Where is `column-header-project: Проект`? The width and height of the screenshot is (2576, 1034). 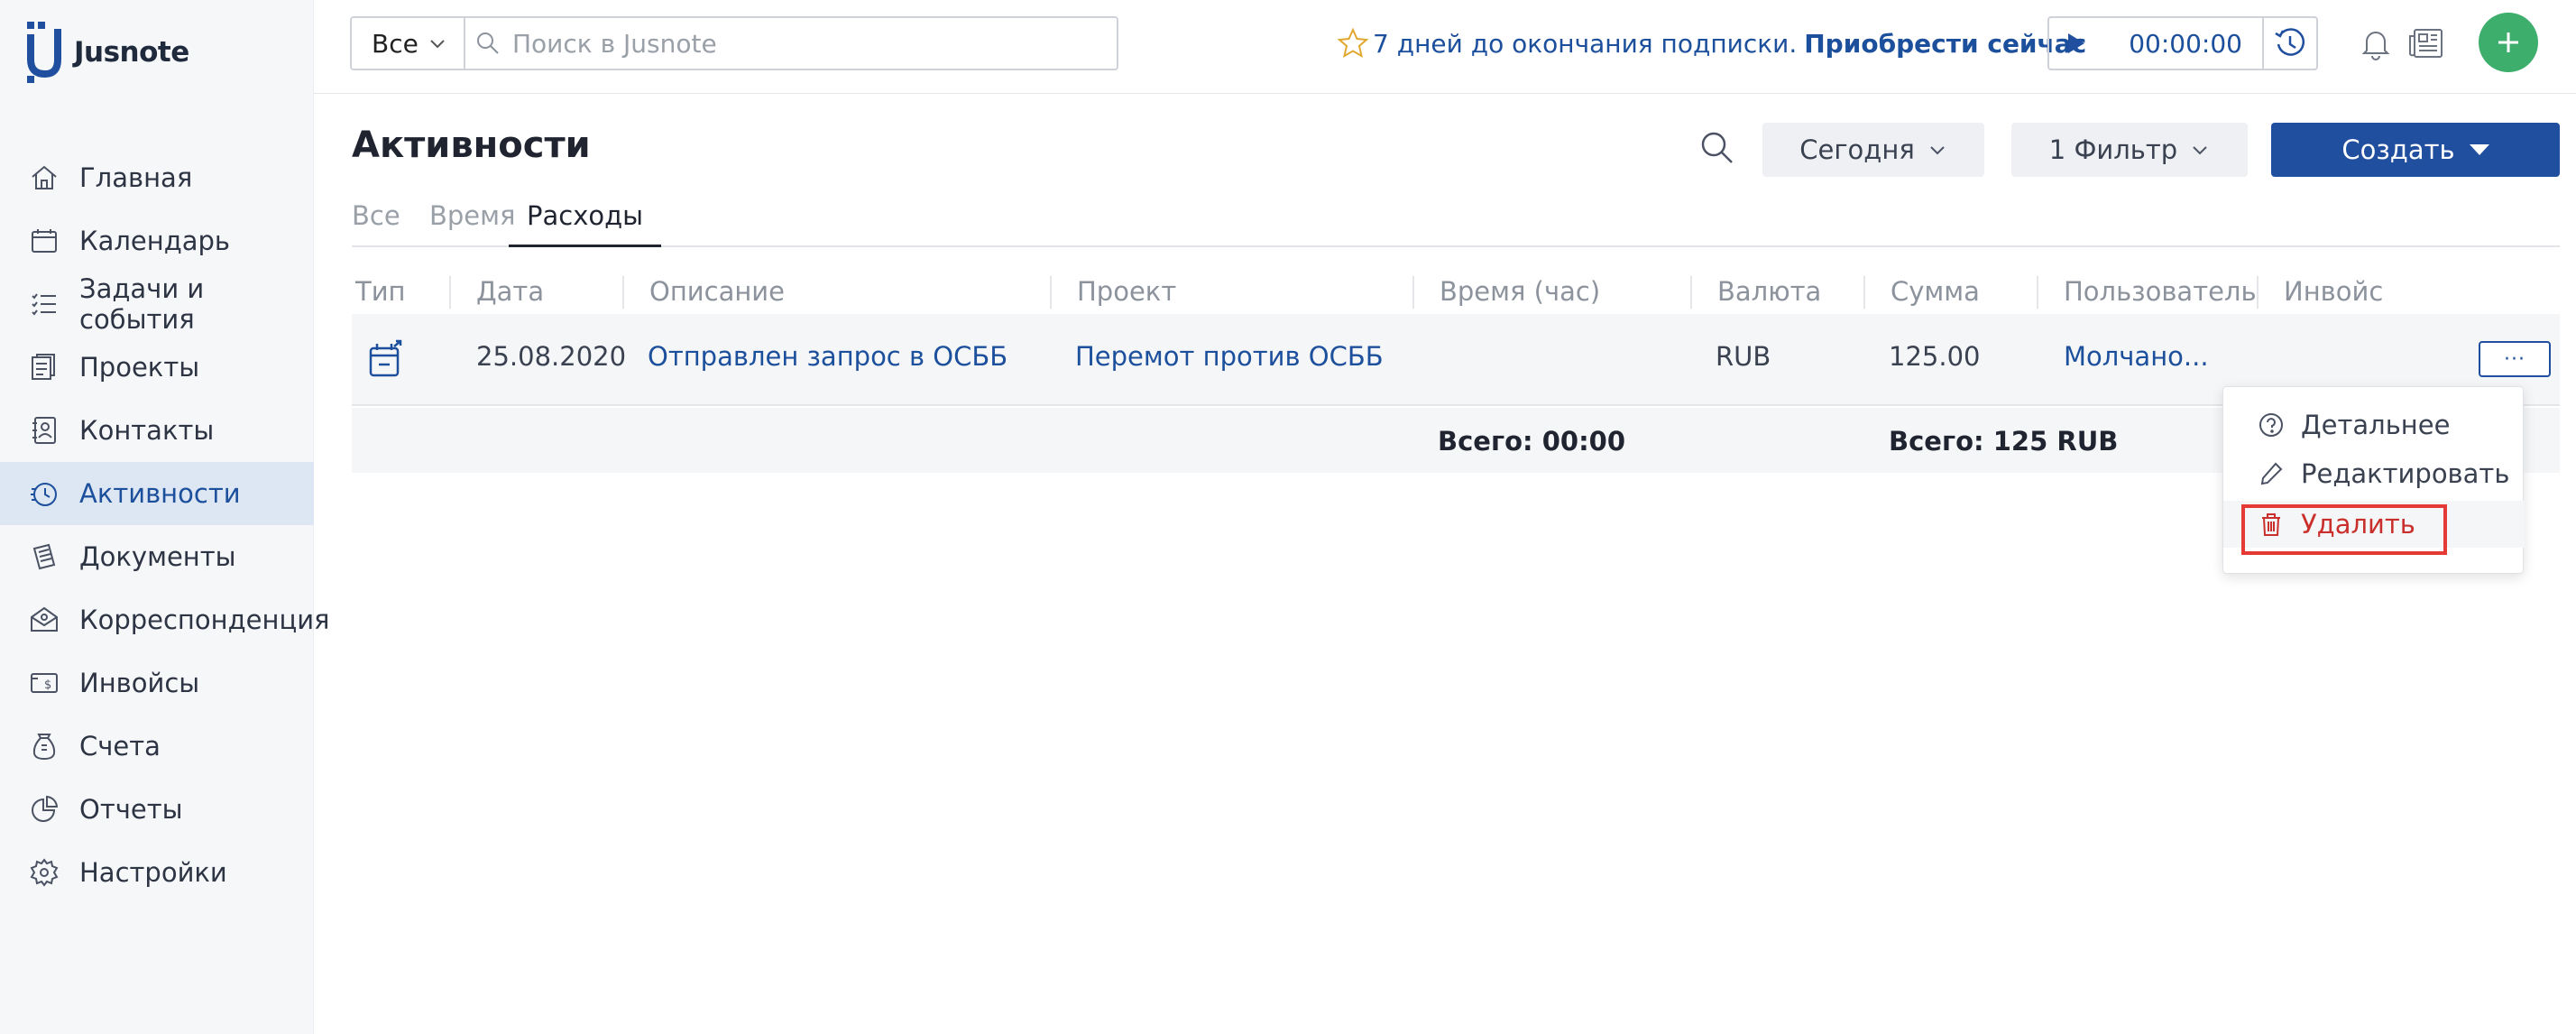 column-header-project: Проект is located at coordinates (1113, 293).